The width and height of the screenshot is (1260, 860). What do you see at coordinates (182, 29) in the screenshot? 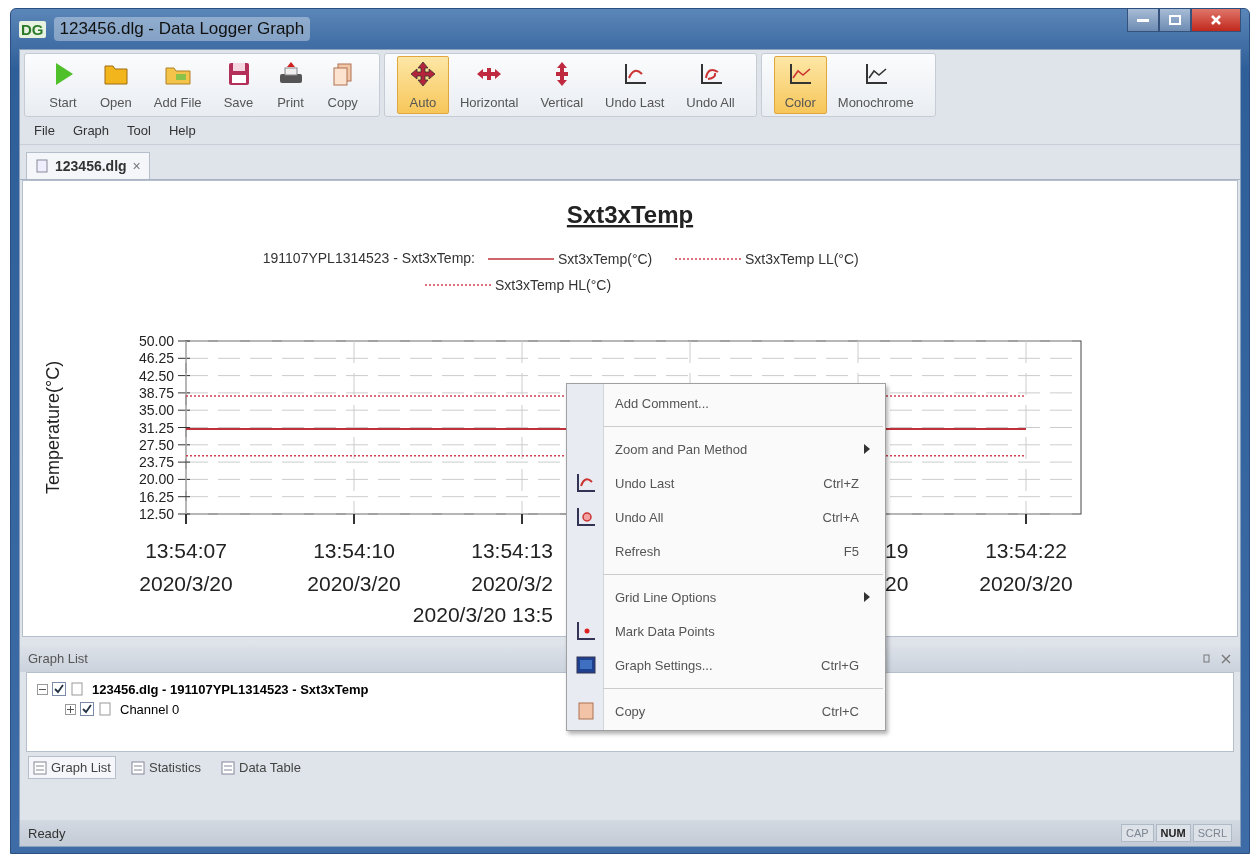
I see `window-title: 123456.dlg - Data Logger Graph` at bounding box center [182, 29].